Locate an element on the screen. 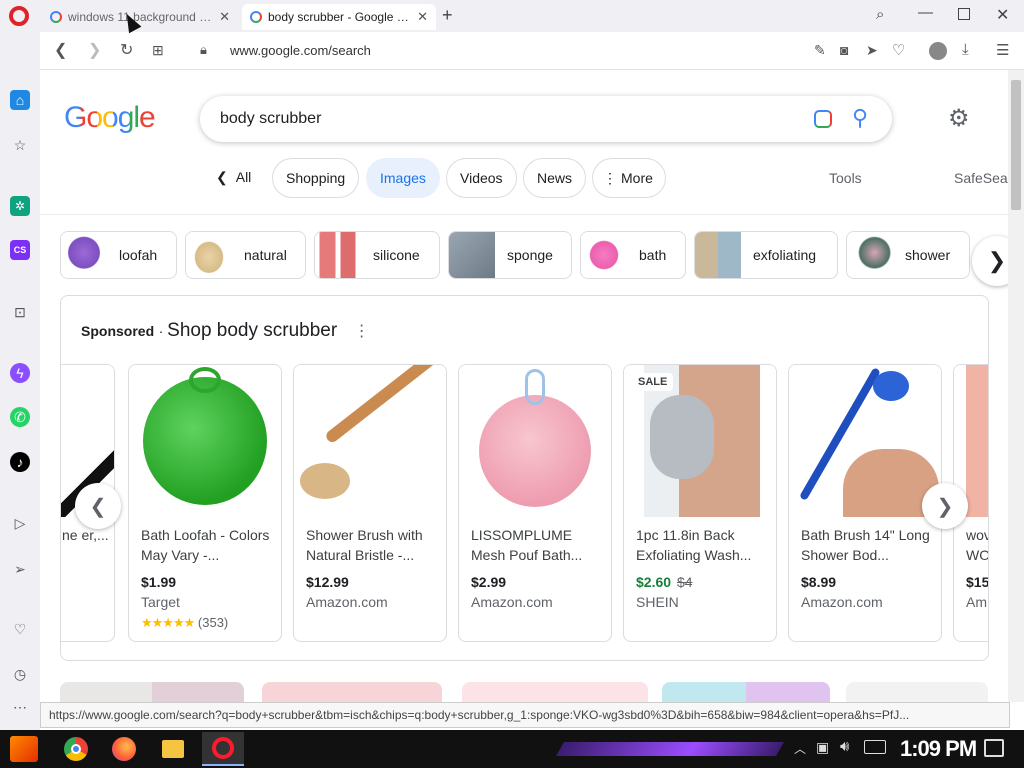  keyboard-icon is located at coordinates (875, 747).